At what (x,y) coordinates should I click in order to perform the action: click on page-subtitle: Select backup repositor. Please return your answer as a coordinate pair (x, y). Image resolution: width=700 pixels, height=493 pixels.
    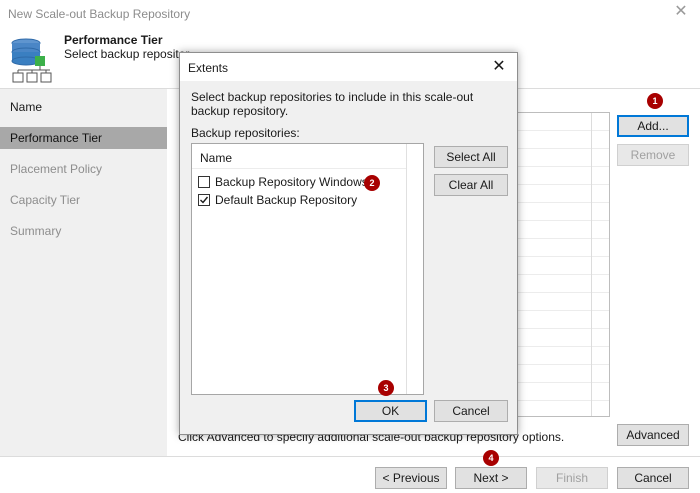
    Looking at the image, I should click on (127, 54).